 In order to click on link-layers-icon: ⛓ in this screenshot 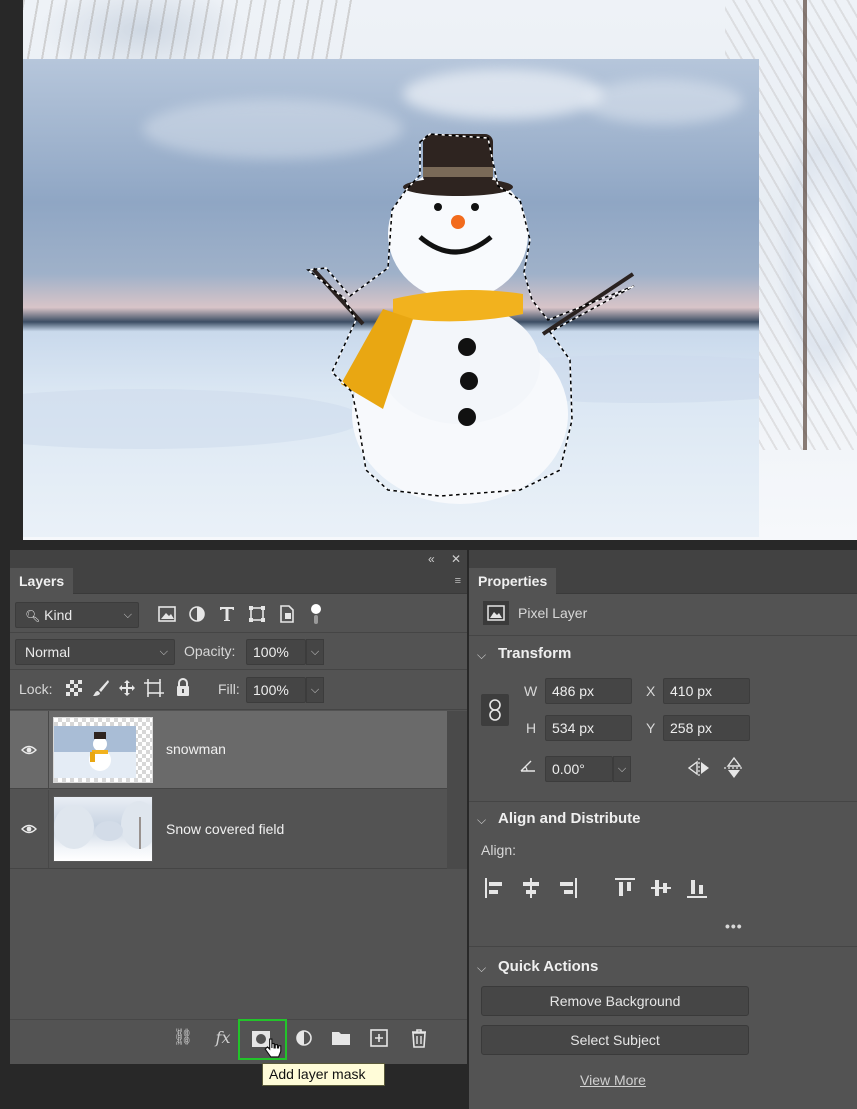, I will do `click(183, 1038)`.